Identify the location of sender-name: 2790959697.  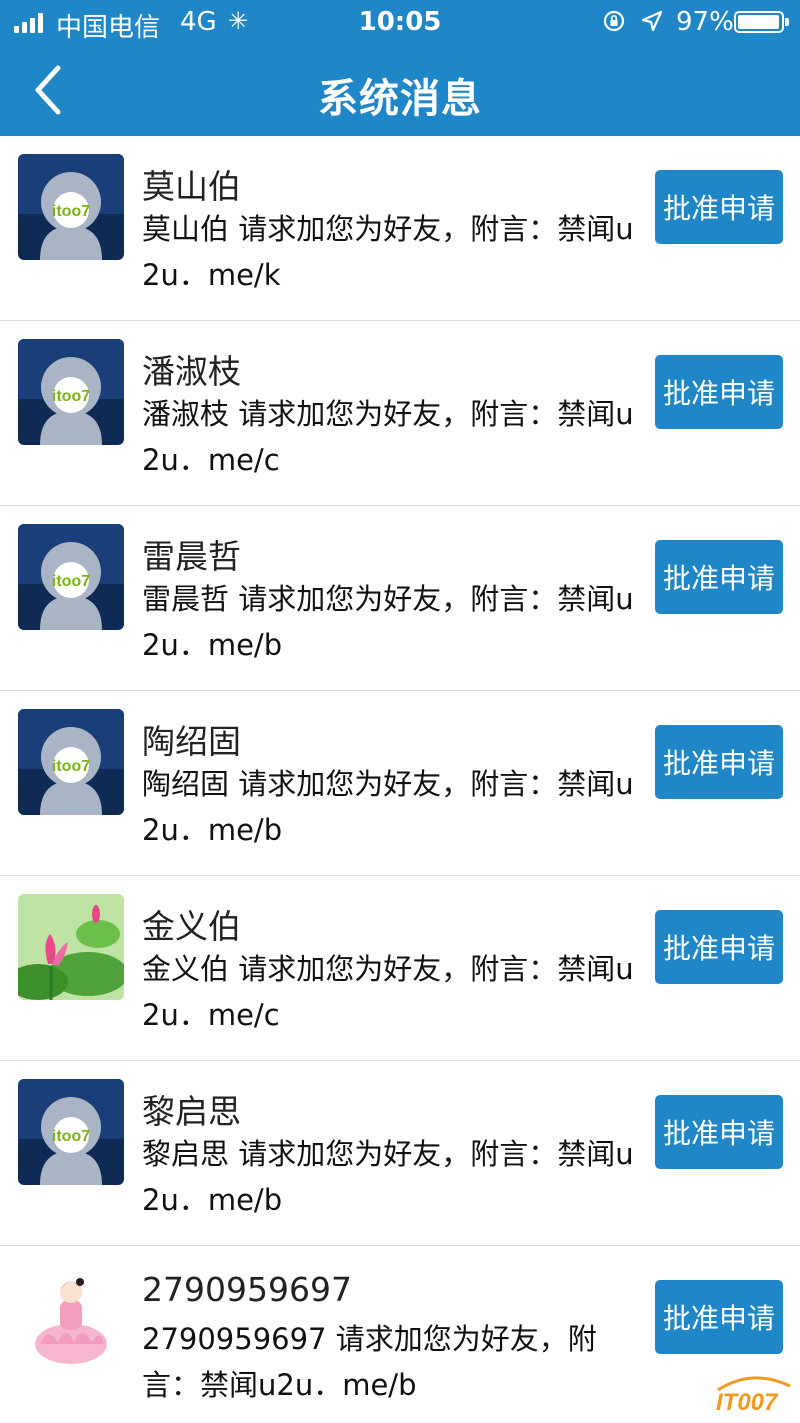
(247, 1289).